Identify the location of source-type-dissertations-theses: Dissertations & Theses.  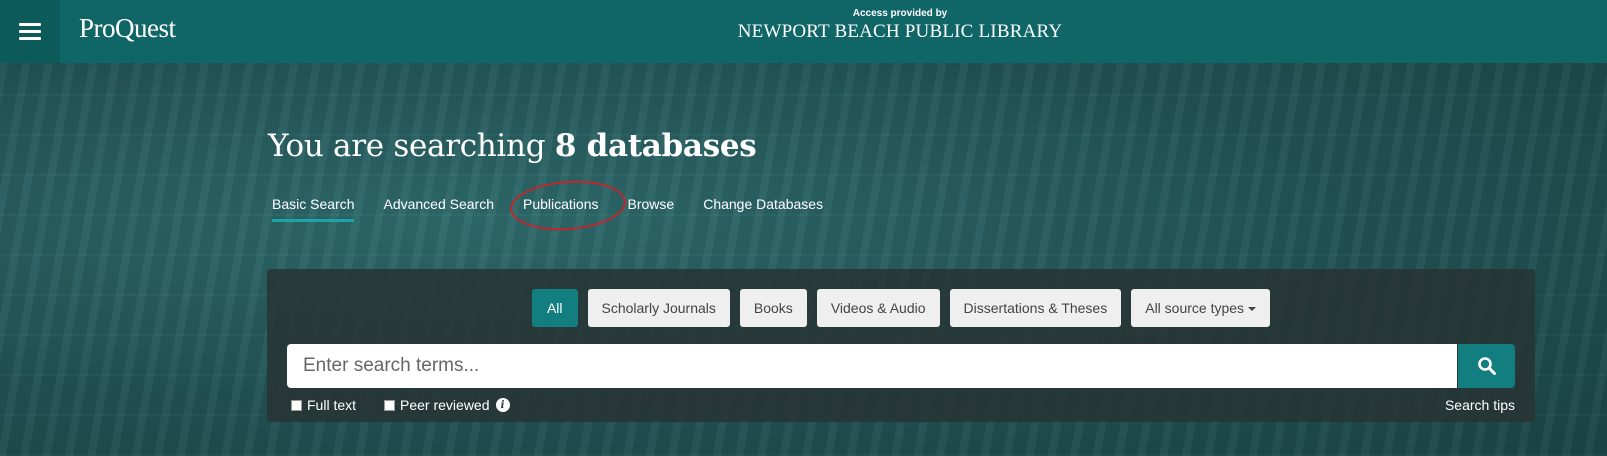
(1035, 308).